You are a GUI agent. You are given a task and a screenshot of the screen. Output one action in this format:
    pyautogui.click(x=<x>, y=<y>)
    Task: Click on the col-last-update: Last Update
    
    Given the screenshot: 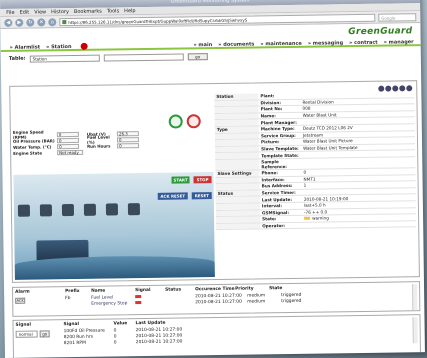 What is the action you would take?
    pyautogui.click(x=150, y=323)
    